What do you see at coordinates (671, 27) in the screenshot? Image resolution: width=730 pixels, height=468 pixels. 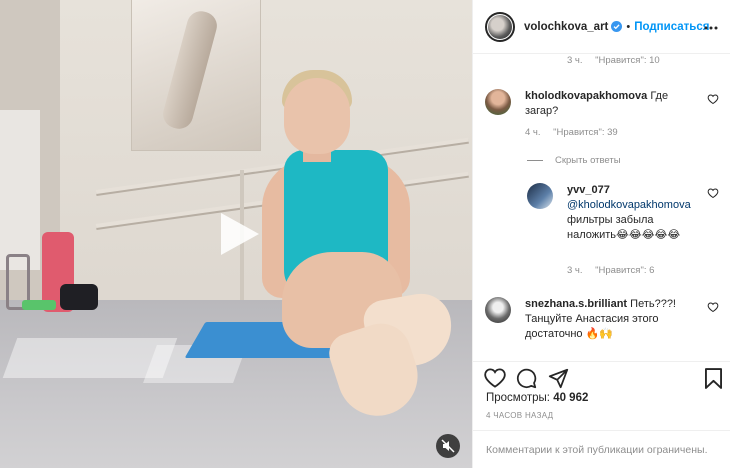 I see `follow-button: Подписаться` at bounding box center [671, 27].